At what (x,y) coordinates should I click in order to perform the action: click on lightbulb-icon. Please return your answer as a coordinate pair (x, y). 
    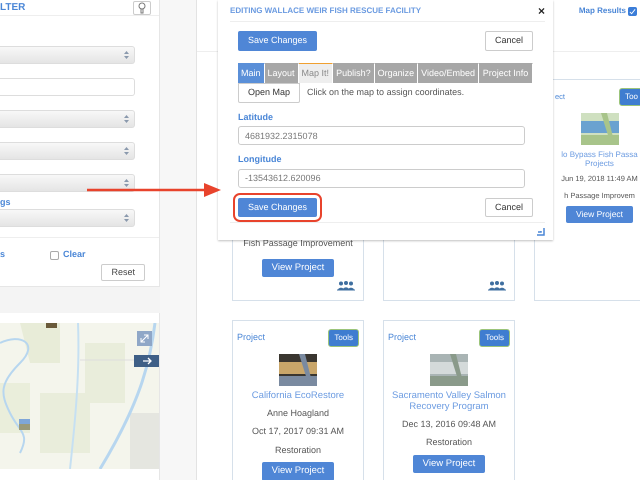
    Looking at the image, I should click on (142, 8).